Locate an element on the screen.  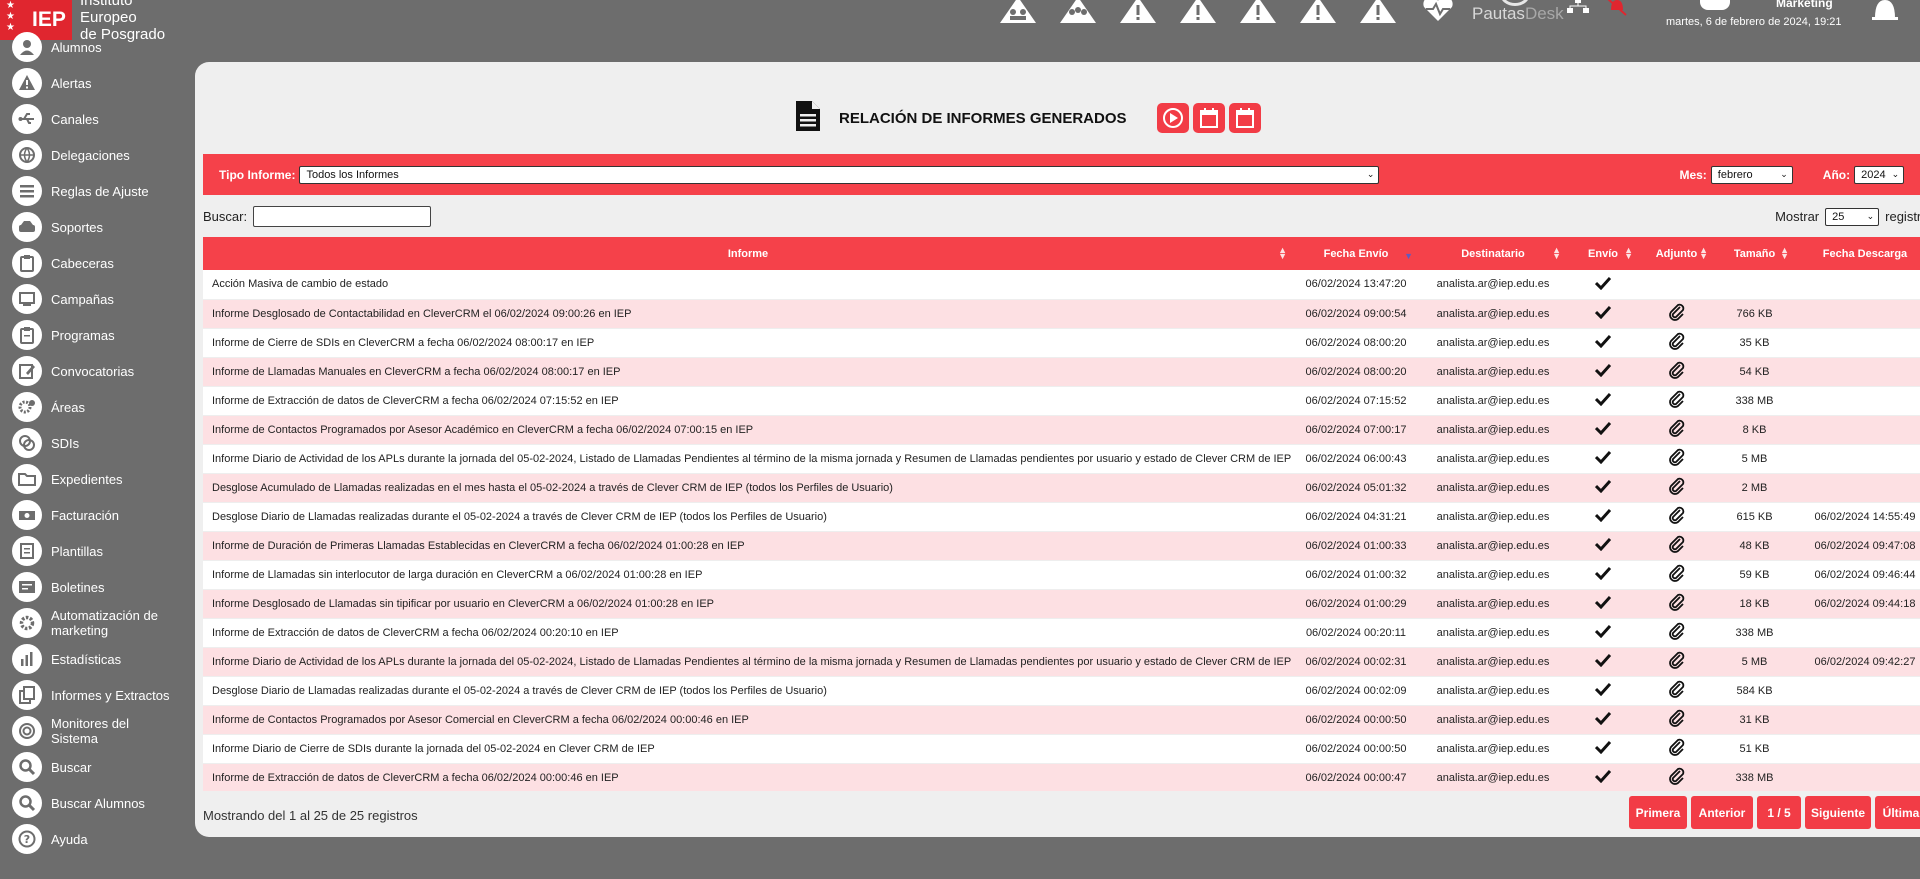
user-avatar is located at coordinates (1715, 5).